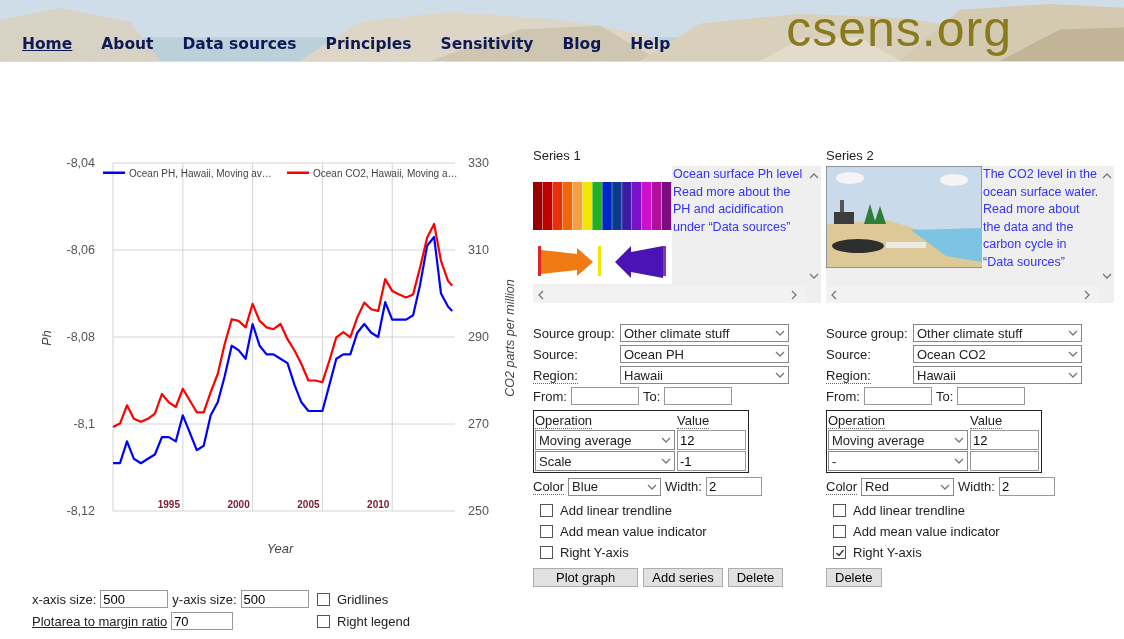 The image size is (1124, 639). Describe the element at coordinates (280, 548) in the screenshot. I see `x-axis-title: Year` at that location.